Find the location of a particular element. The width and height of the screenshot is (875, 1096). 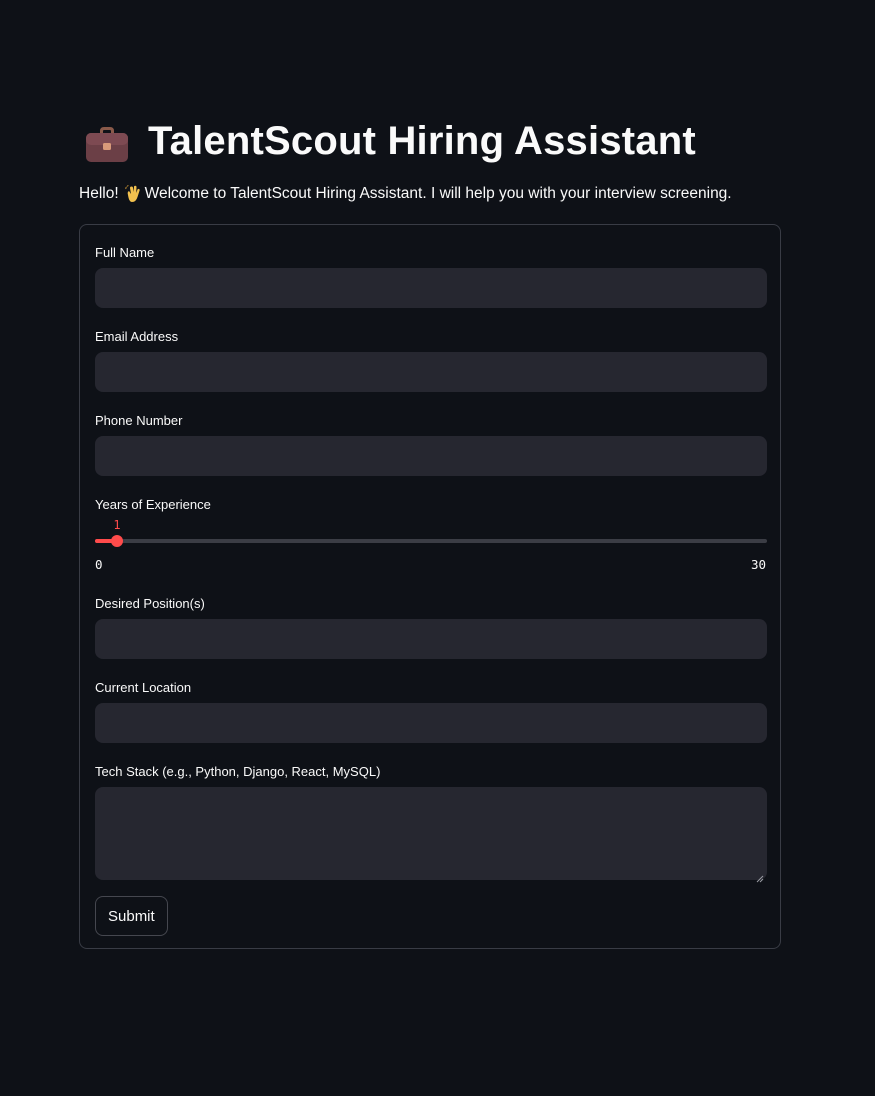

experience-slider-max: 30 is located at coordinates (758, 564).